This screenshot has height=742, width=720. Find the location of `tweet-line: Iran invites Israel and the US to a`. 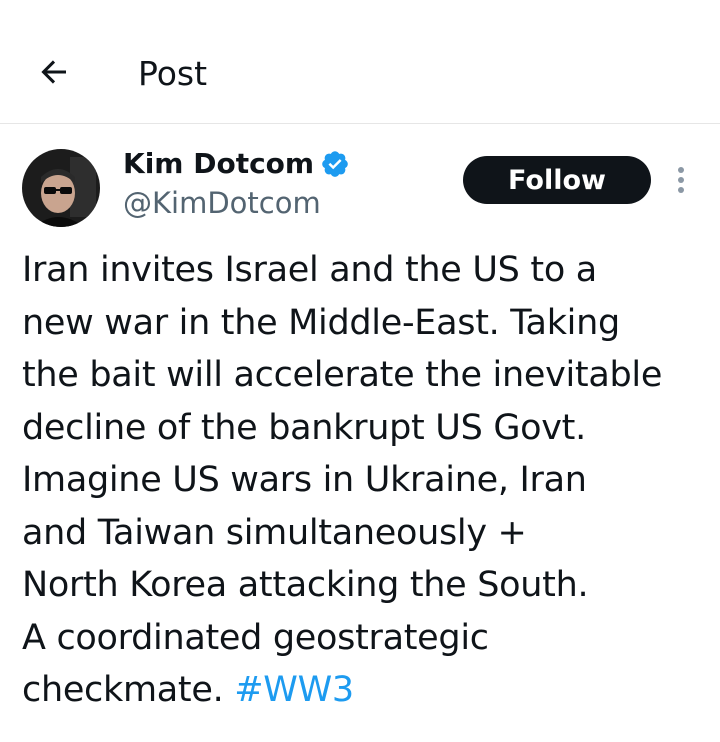

tweet-line: Iran invites Israel and the US to a is located at coordinates (309, 270).